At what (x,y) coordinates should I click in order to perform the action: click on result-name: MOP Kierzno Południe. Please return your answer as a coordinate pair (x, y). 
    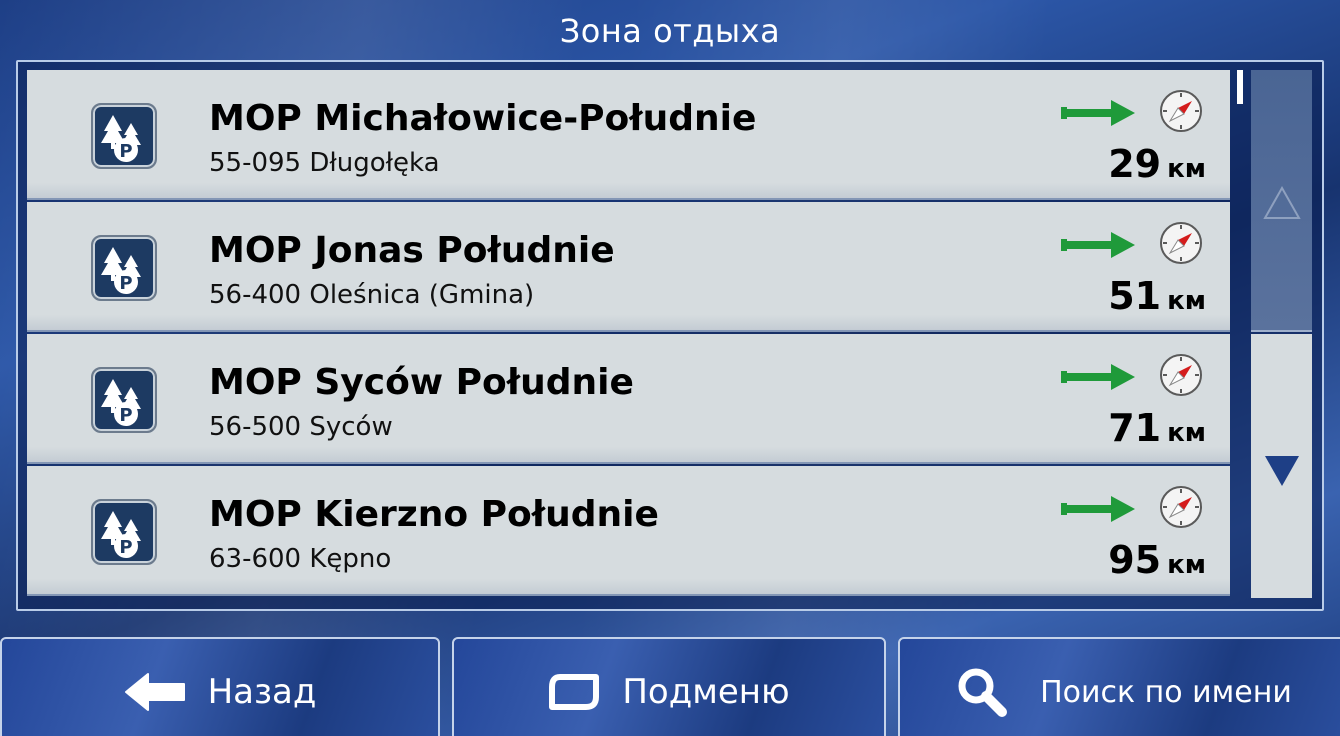
    Looking at the image, I should click on (434, 514).